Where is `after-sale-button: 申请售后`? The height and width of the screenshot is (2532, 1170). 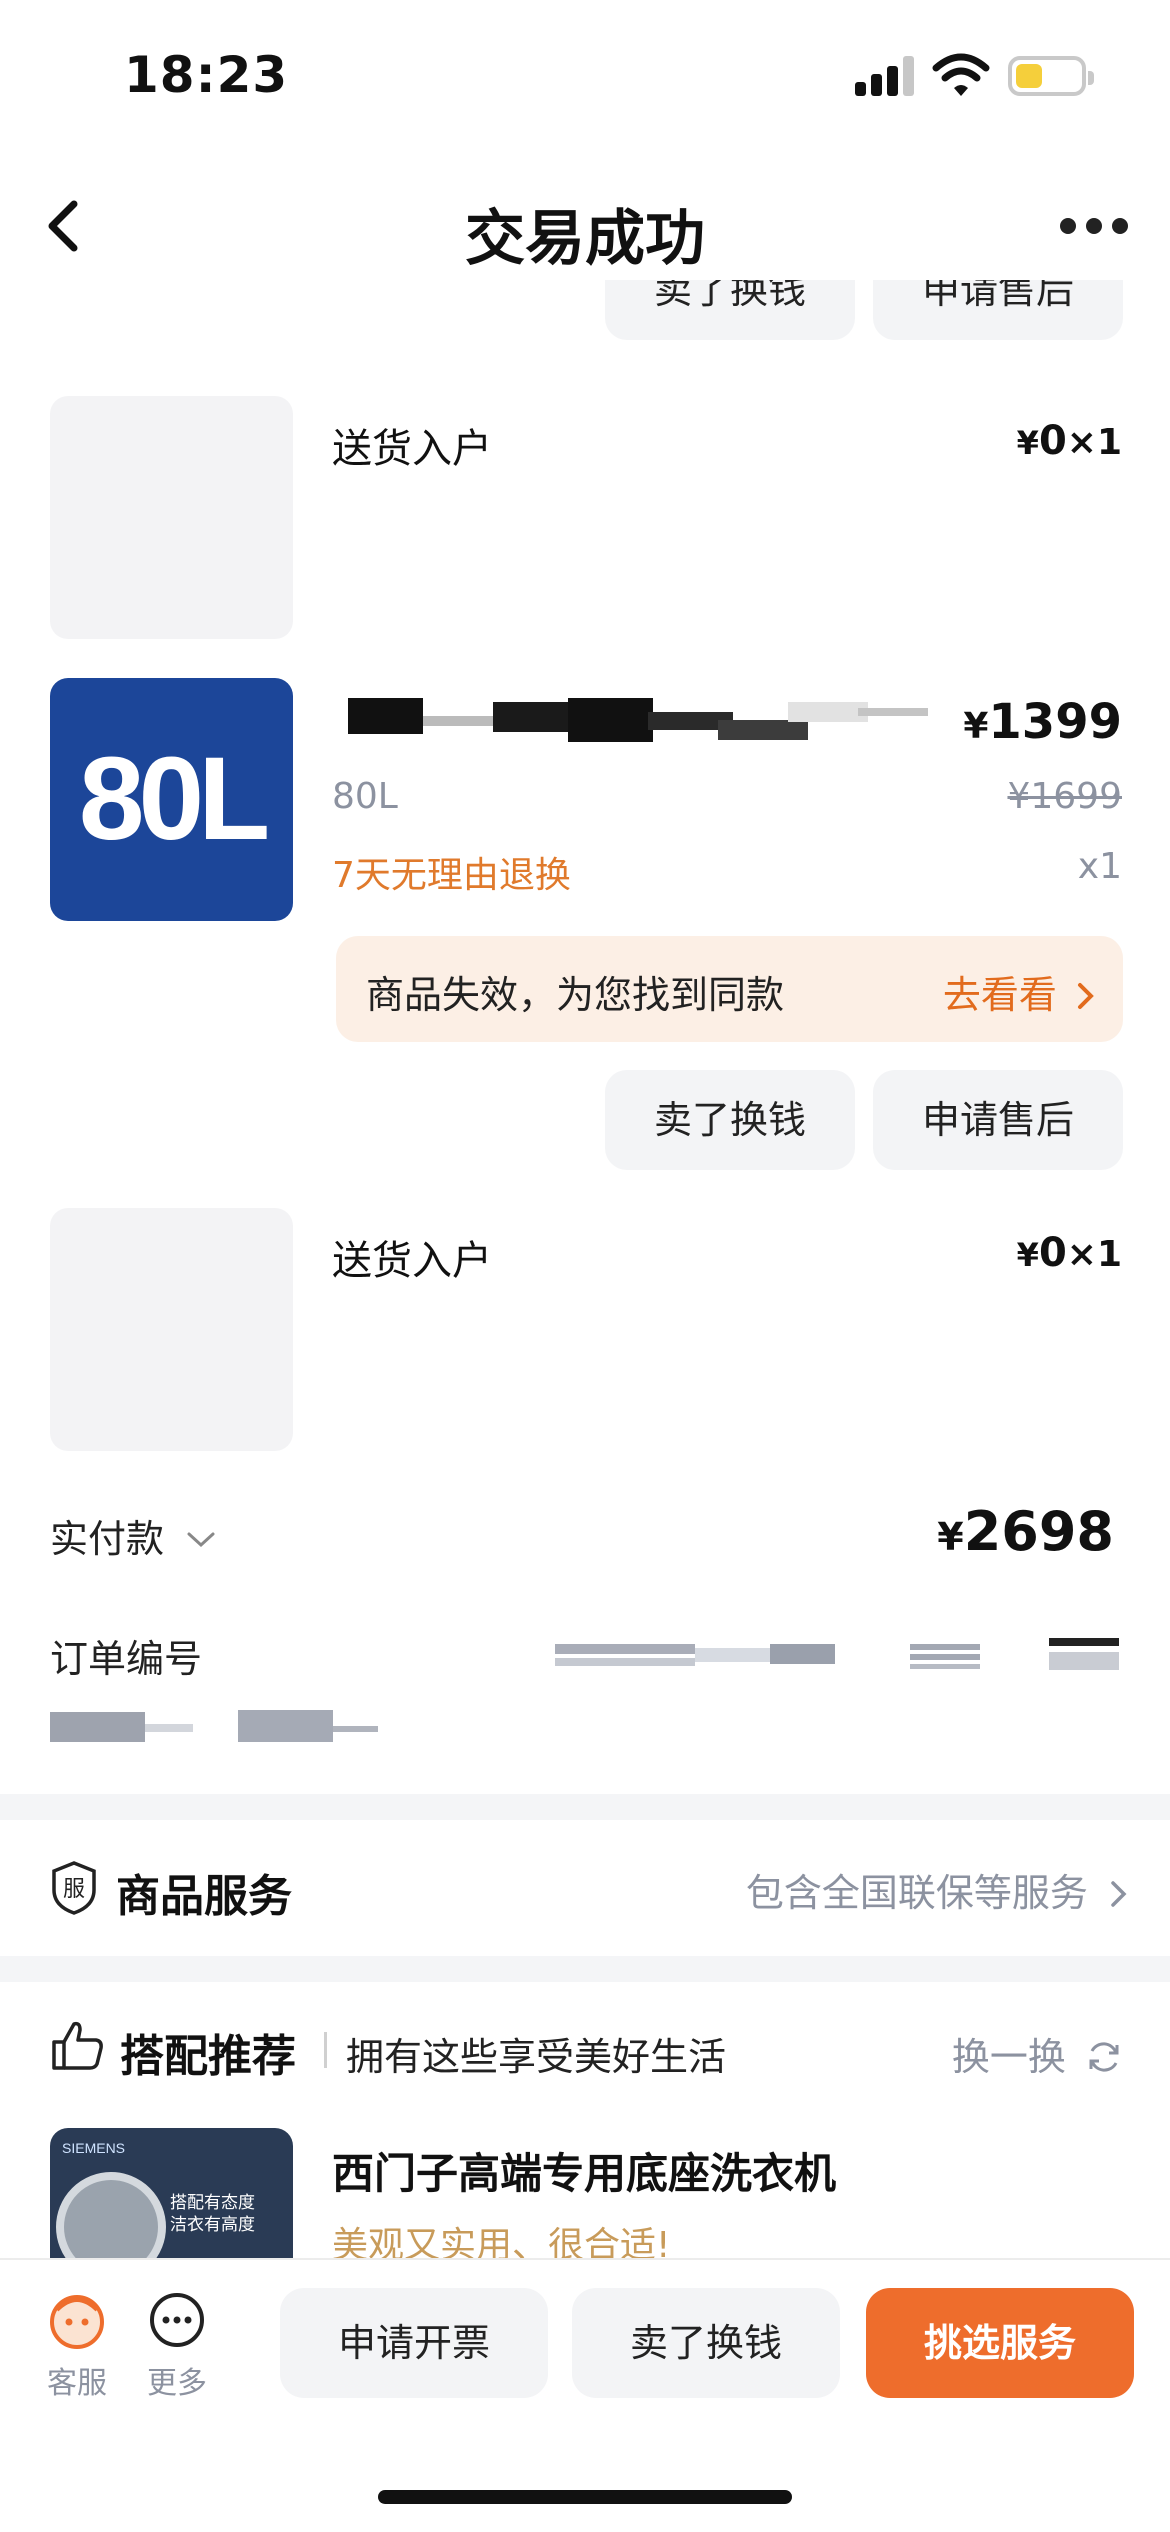
after-sale-button: 申请售后 is located at coordinates (998, 1120).